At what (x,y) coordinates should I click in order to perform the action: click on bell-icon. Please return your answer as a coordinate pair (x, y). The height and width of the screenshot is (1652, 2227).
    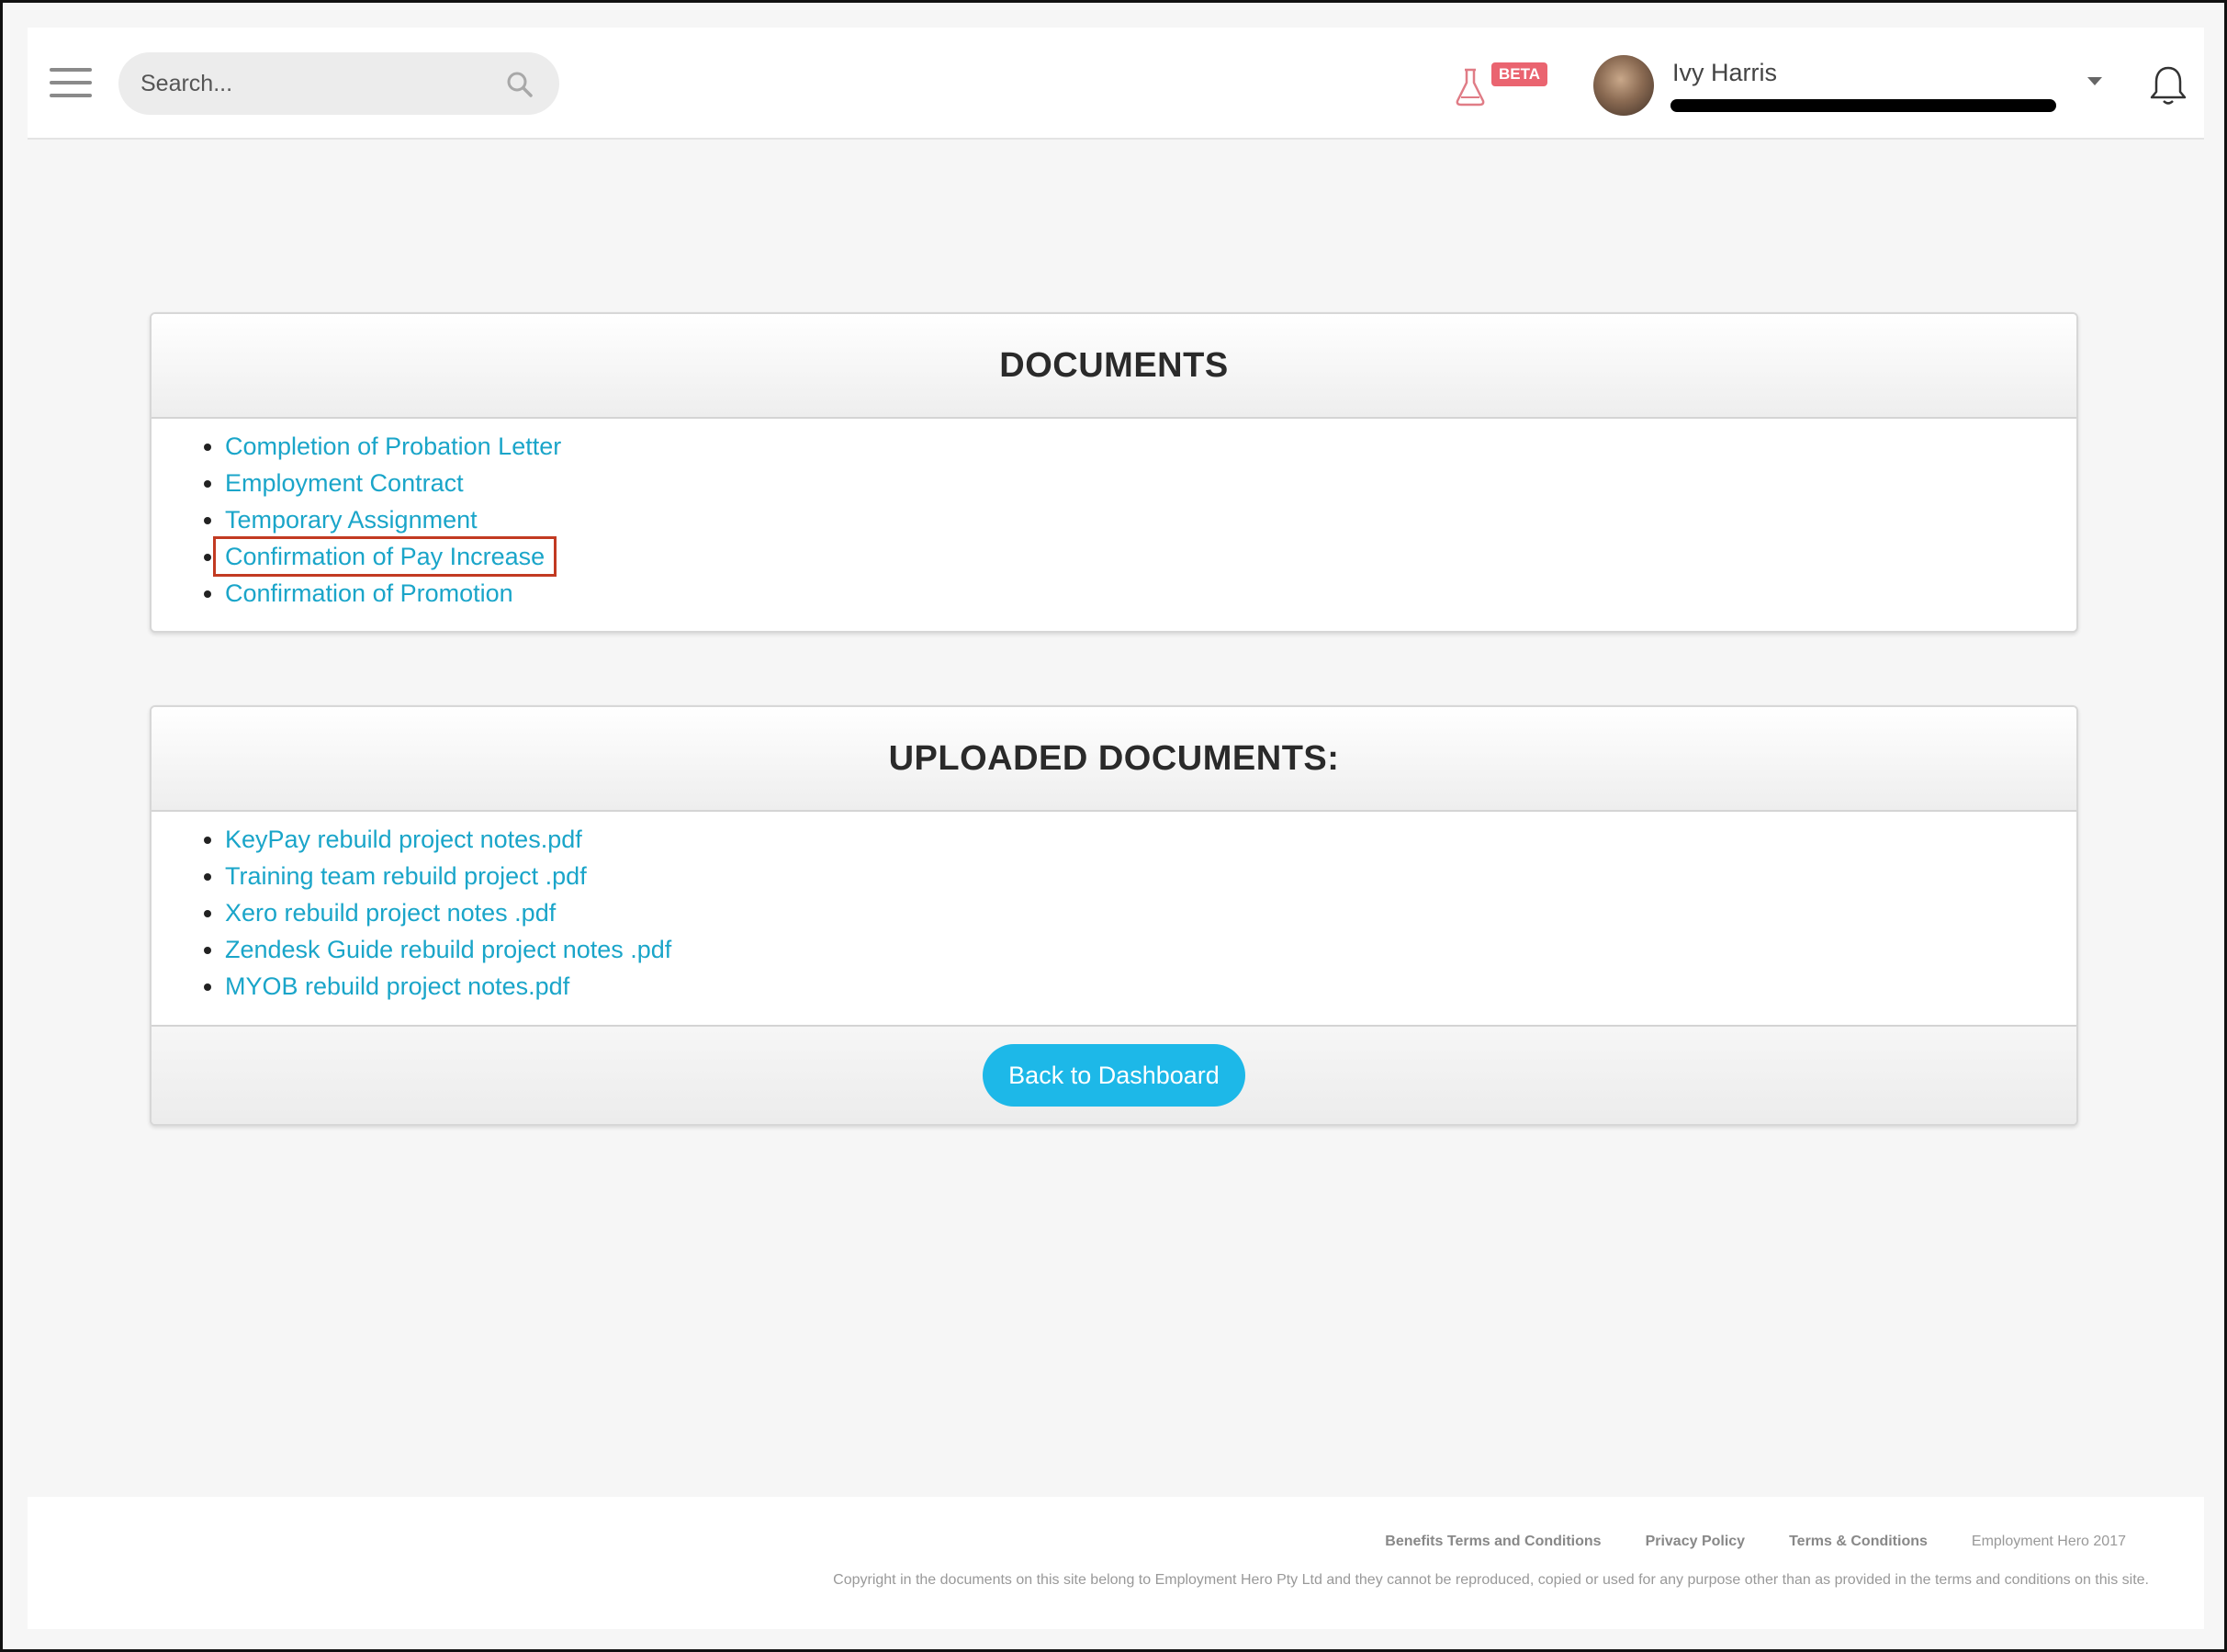
    Looking at the image, I should click on (2168, 85).